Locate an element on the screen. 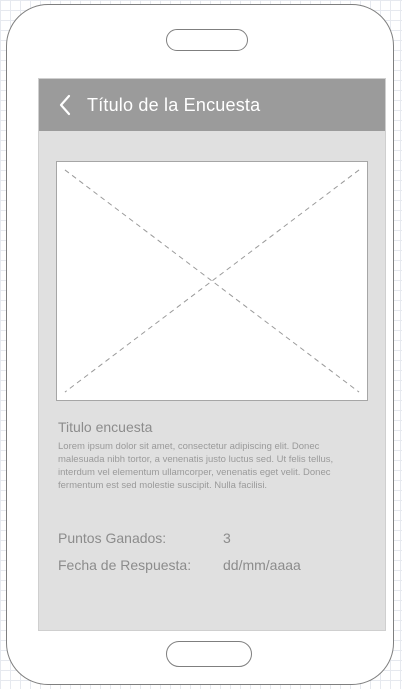  phone-speaker is located at coordinates (207, 40).